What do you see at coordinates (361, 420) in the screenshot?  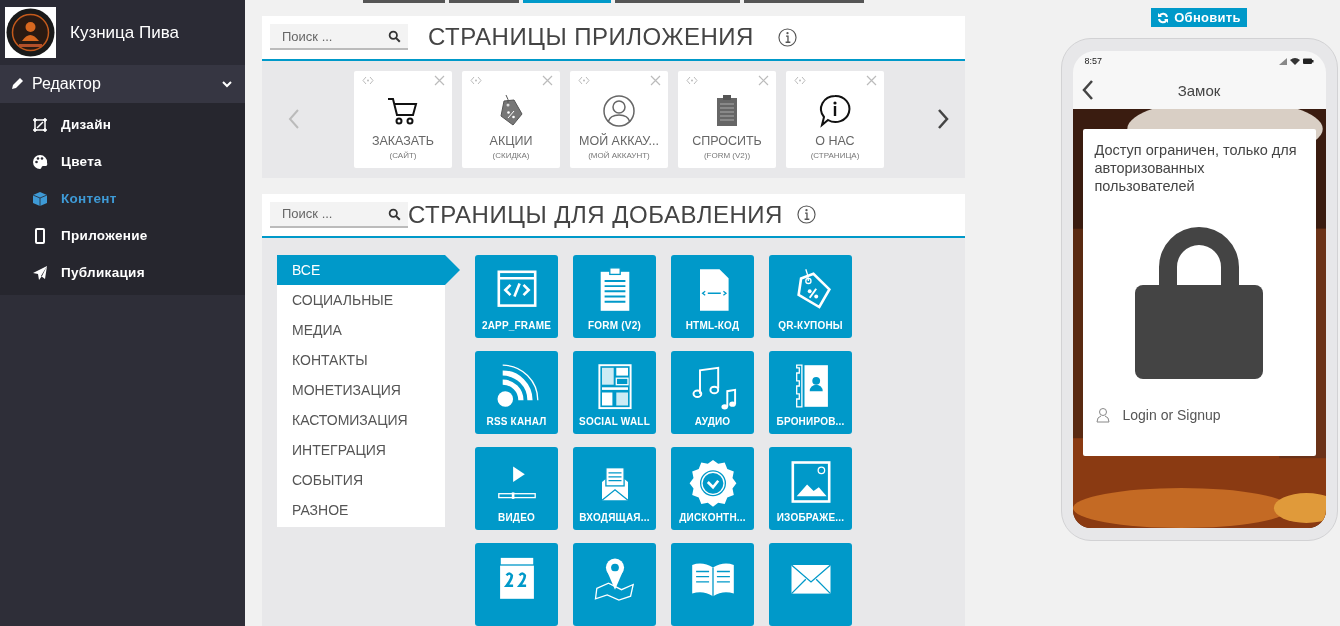 I see `category-item: КАСТОМИЗАЦИЯ` at bounding box center [361, 420].